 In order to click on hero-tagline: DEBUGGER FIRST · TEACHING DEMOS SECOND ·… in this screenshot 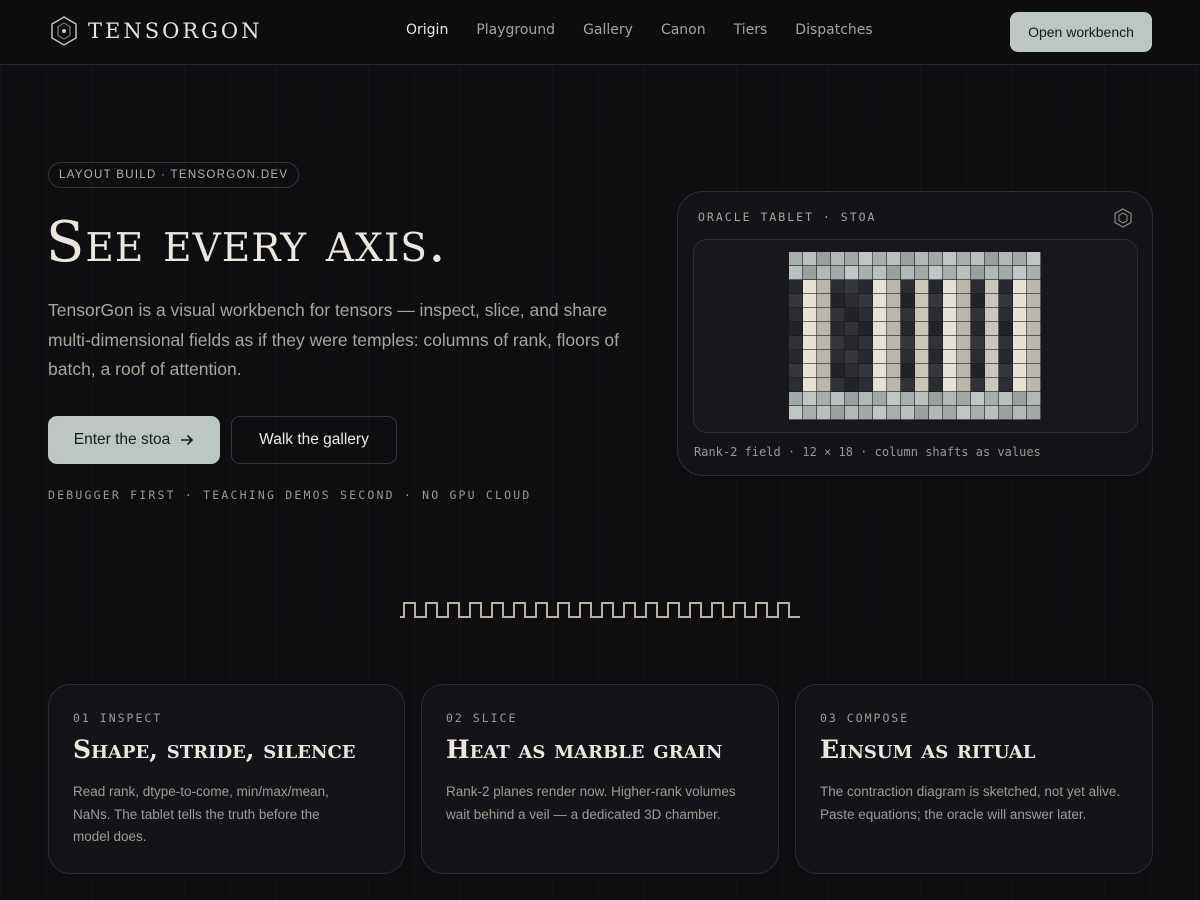, I will do `click(290, 495)`.